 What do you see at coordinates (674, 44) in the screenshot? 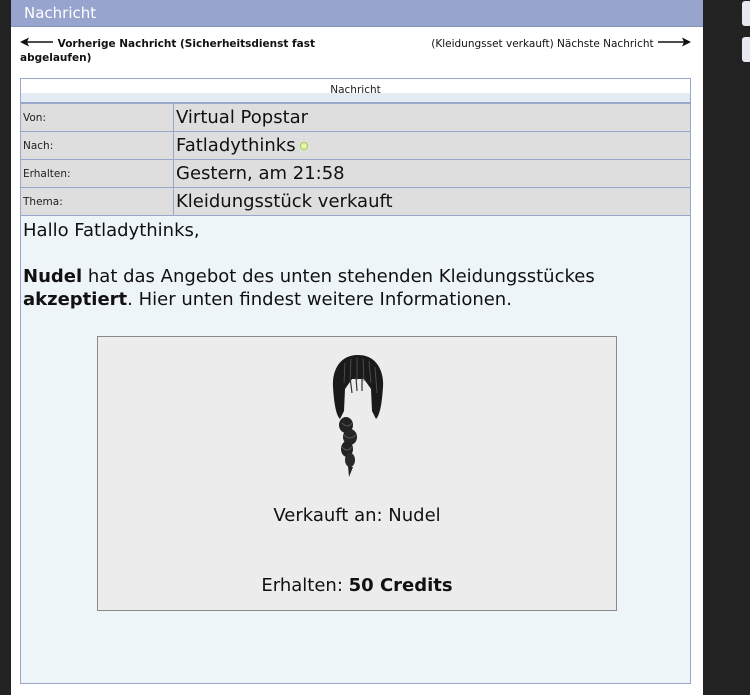
I see `arrow-right-icon` at bounding box center [674, 44].